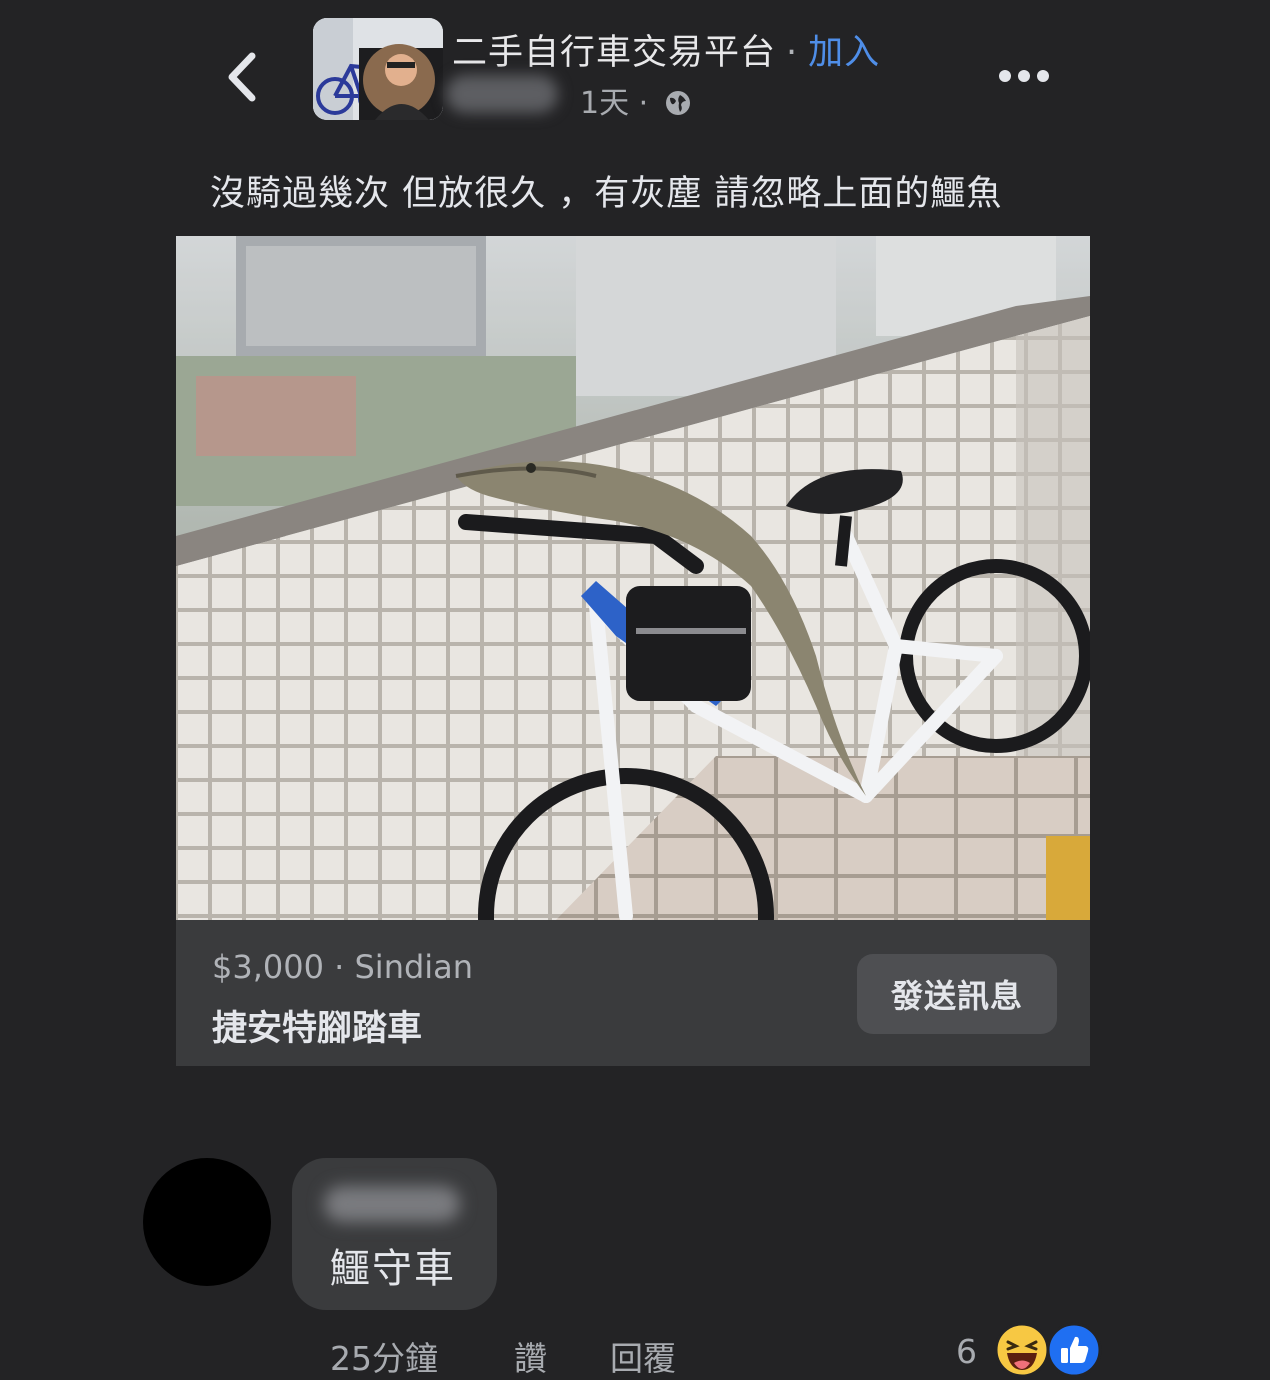 Image resolution: width=1270 pixels, height=1380 pixels. What do you see at coordinates (677, 103) in the screenshot?
I see `globe-icon` at bounding box center [677, 103].